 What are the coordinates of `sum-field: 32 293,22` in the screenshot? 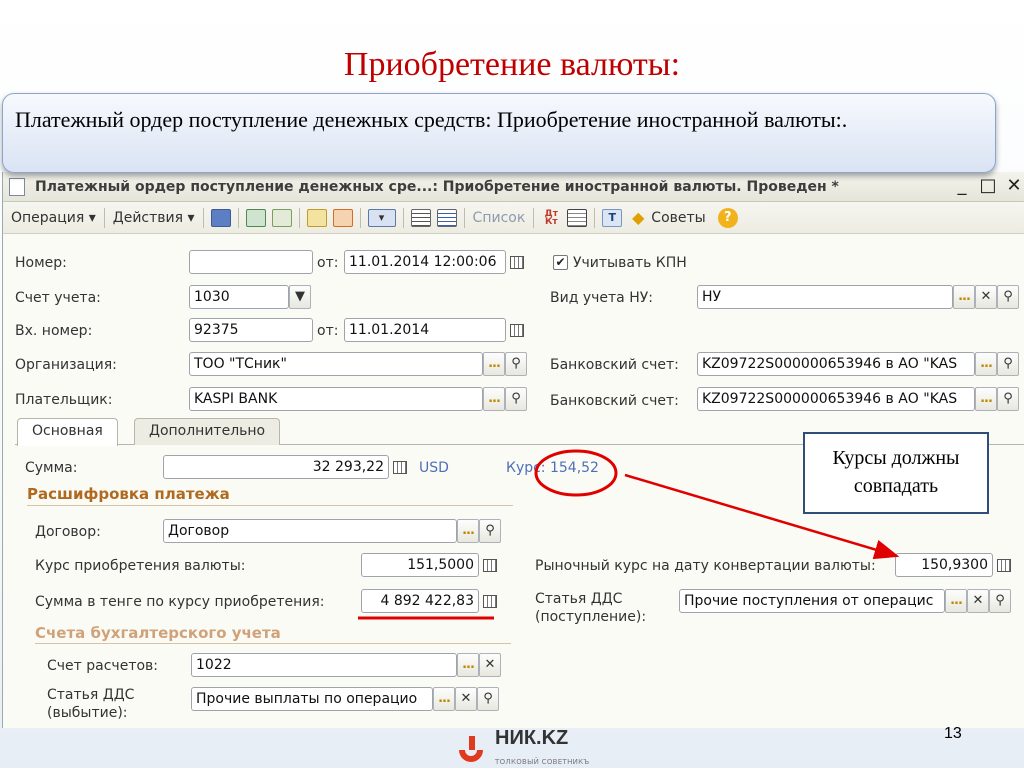 It's located at (276, 467).